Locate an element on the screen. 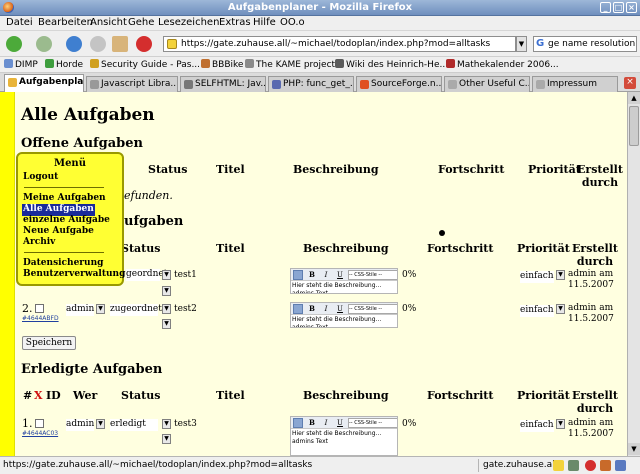 Image resolution: width=640 pixels, height=474 pixels. maximize-icon: □ is located at coordinates (618, 7).